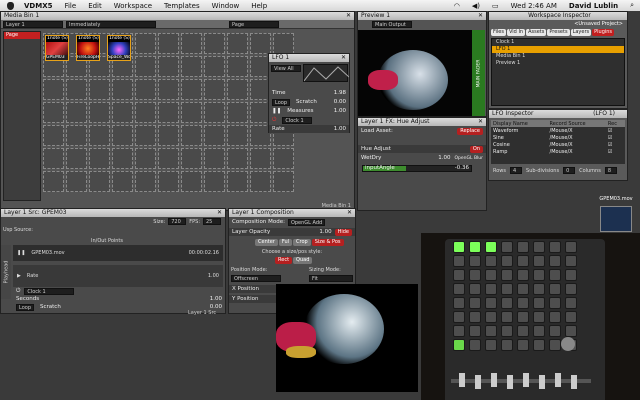 The width and height of the screenshot is (640, 400). Describe the element at coordinates (558, 32) in the screenshot. I see `tab-presets: Presets` at that location.